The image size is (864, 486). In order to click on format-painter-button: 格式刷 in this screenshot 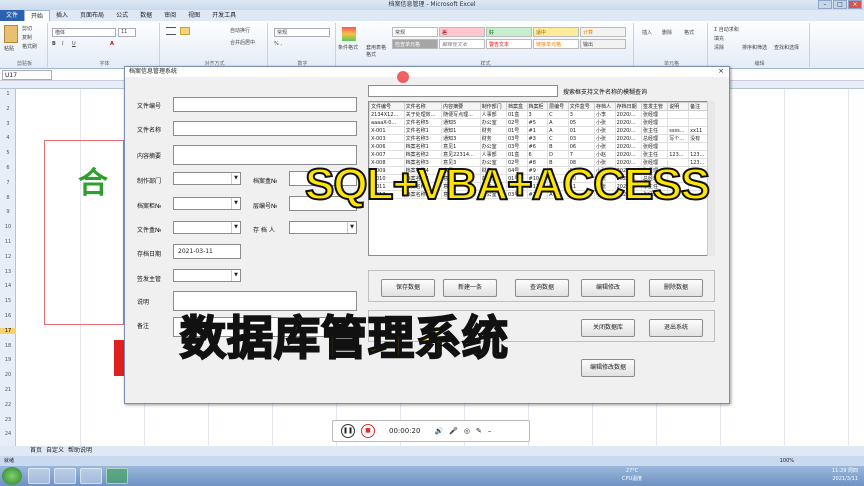, I will do `click(29, 46)`.